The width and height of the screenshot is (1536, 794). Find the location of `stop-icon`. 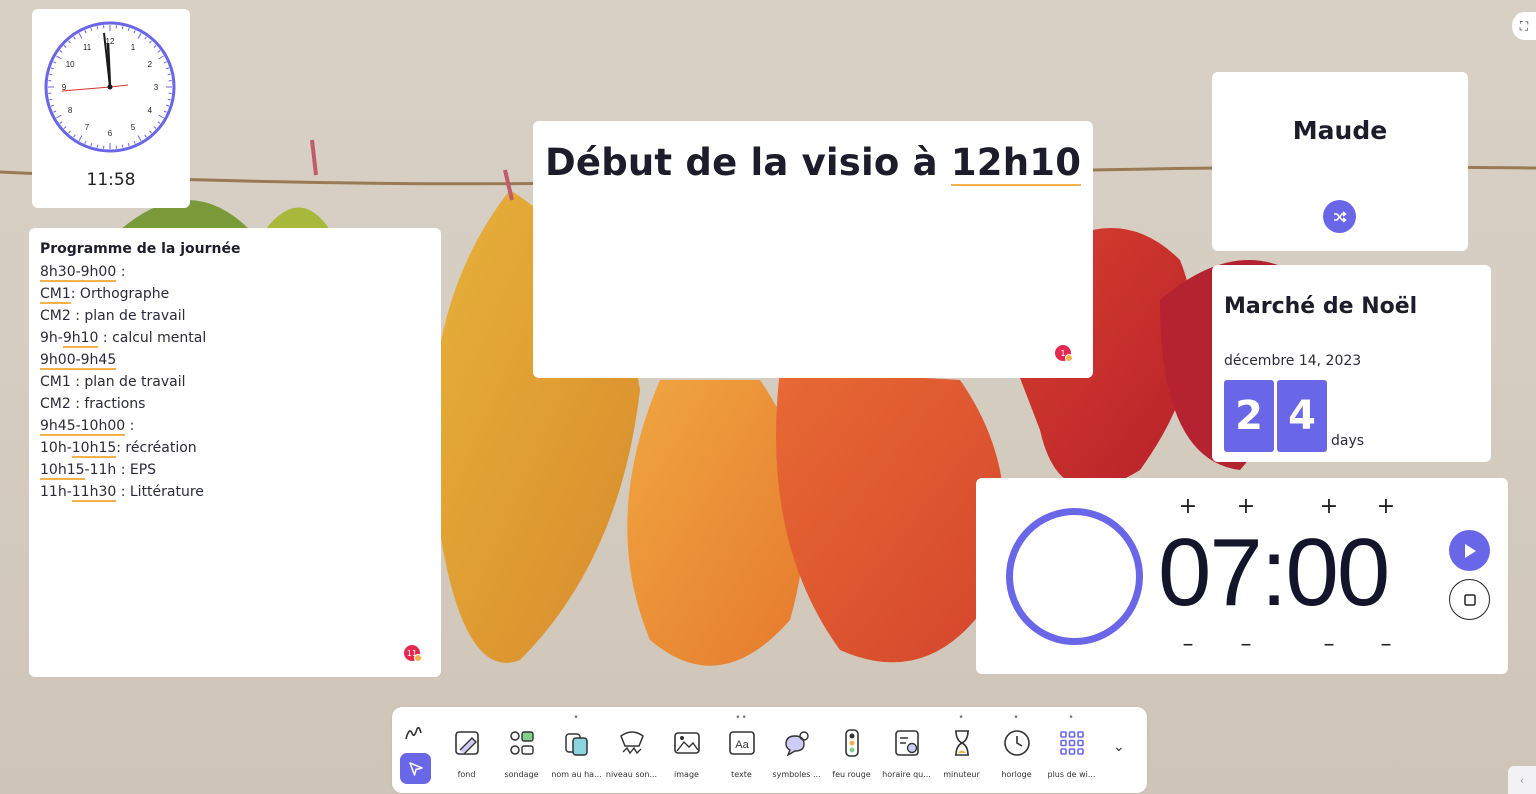

stop-icon is located at coordinates (1469, 599).